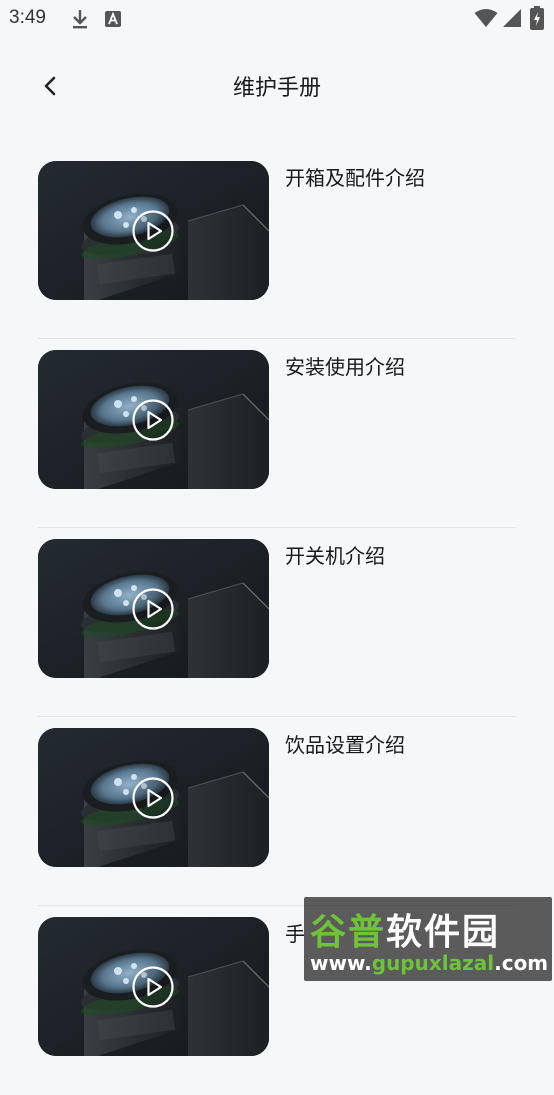 This screenshot has height=1095, width=554. I want to click on download-icon, so click(80, 19).